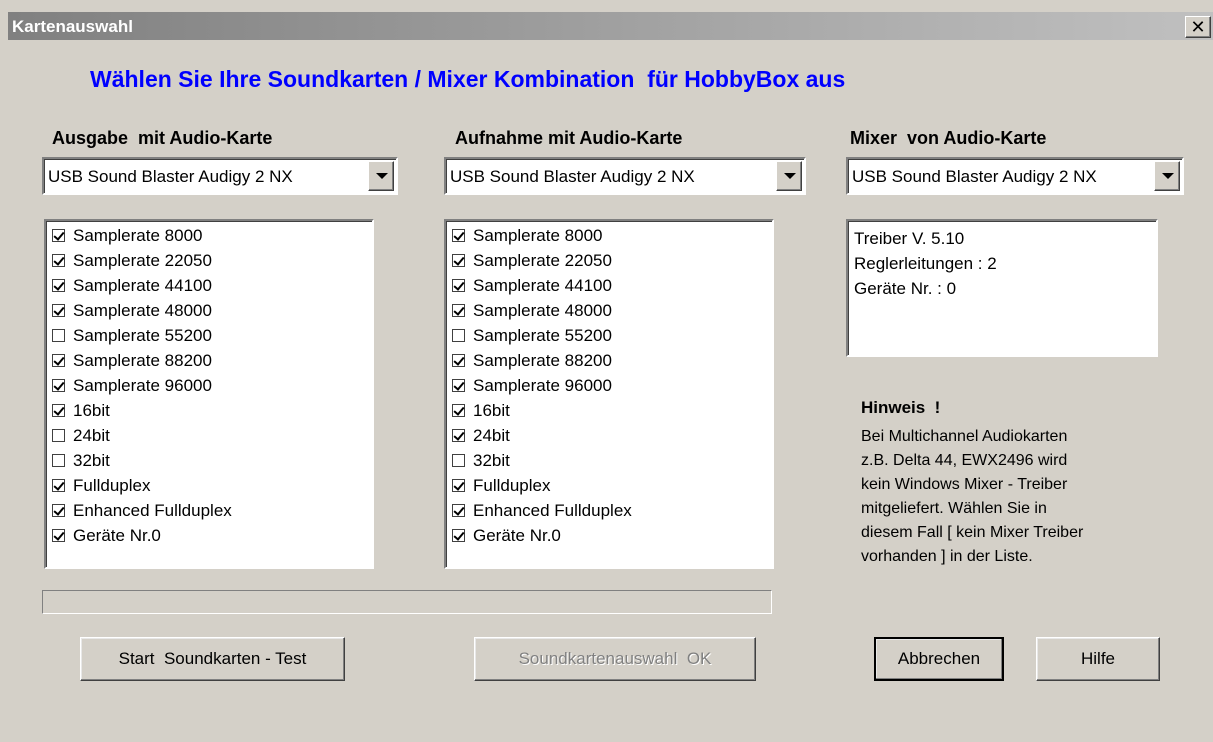 The width and height of the screenshot is (1213, 742). I want to click on output-label: Ausgabe mit Audio-Karte, so click(162, 138).